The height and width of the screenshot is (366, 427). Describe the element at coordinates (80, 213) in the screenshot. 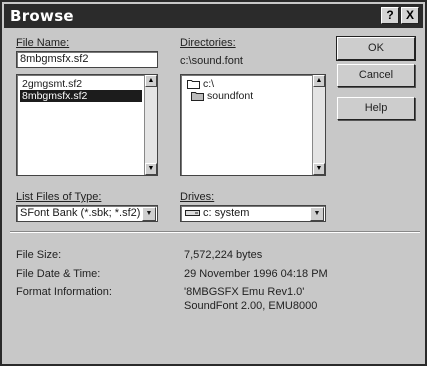

I see `file-type-value: SFont Bank (*.sbk; *.sf2)` at that location.